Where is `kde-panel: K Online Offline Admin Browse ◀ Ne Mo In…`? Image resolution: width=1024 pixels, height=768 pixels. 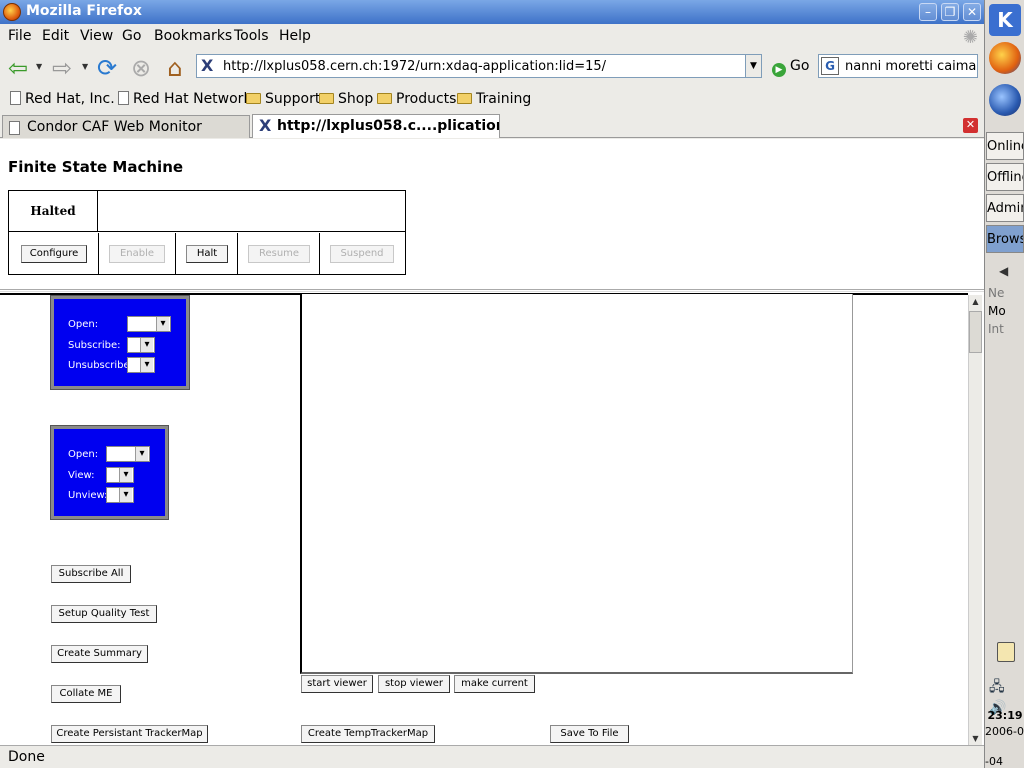 kde-panel: K Online Offline Admin Browse ◀ Ne Mo In… is located at coordinates (1004, 384).